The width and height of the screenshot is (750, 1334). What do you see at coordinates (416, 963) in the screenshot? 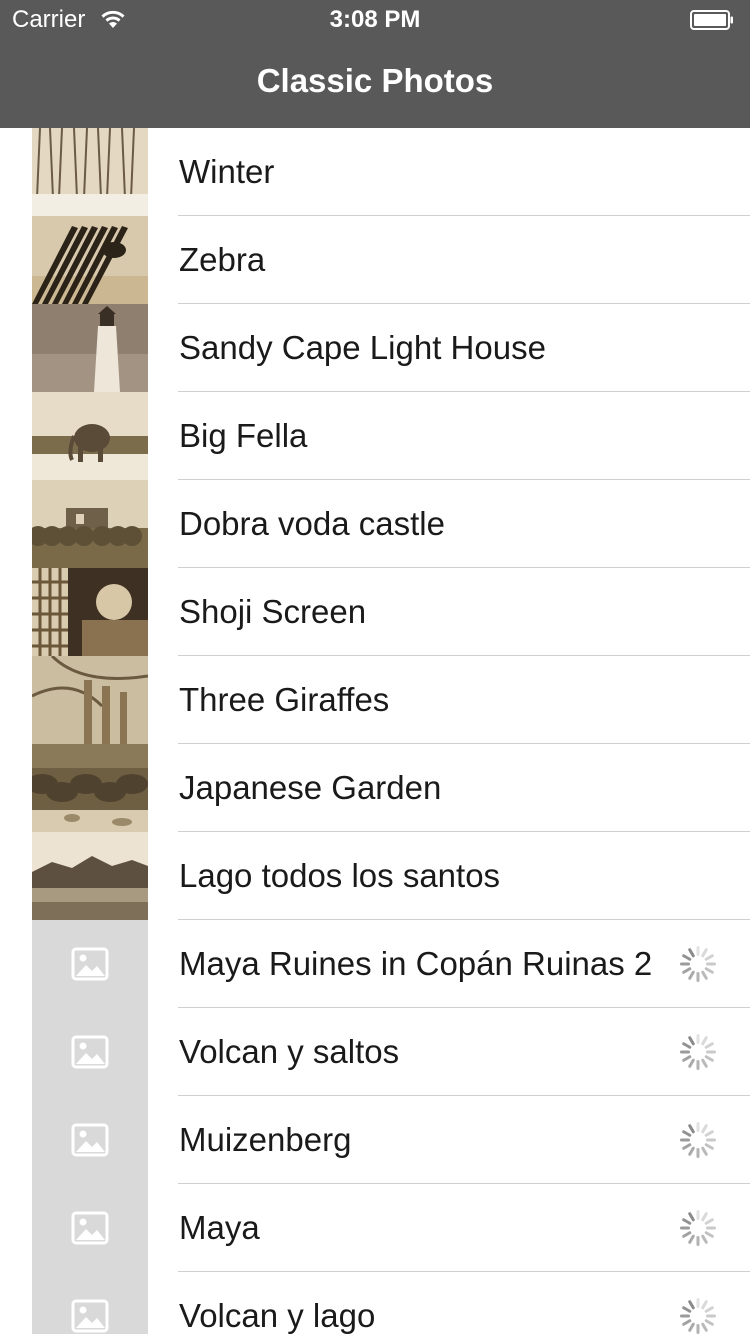
I see `photo-title: Maya Ruines in Copán Ruinas 2` at bounding box center [416, 963].